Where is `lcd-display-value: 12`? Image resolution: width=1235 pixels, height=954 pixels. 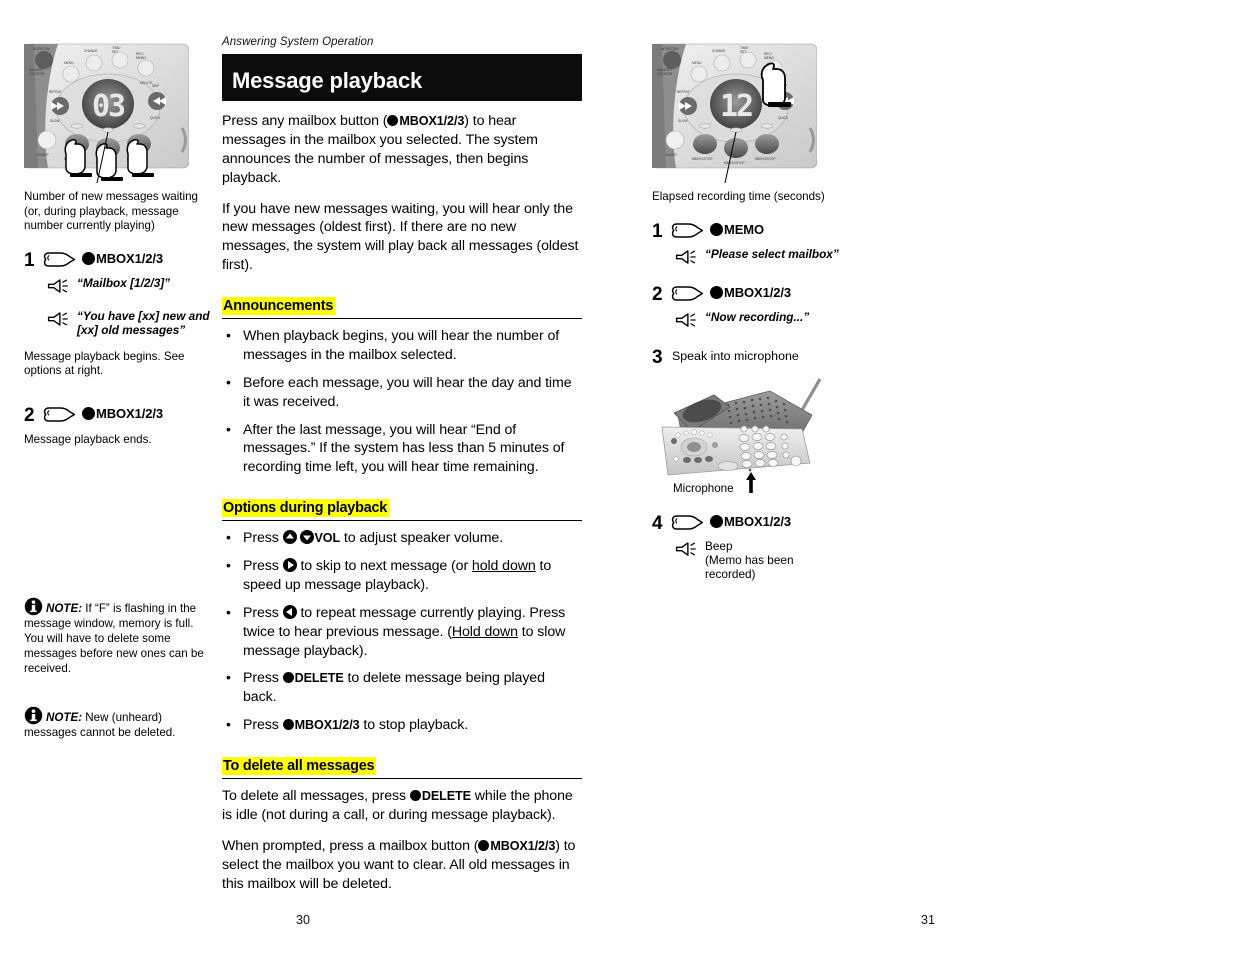 lcd-display-value: 12 is located at coordinates (736, 106).